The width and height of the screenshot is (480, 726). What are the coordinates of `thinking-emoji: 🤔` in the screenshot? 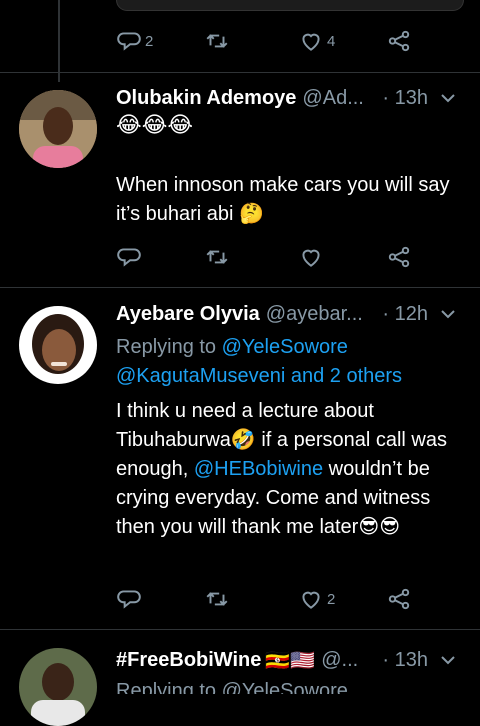 It's located at (251, 214).